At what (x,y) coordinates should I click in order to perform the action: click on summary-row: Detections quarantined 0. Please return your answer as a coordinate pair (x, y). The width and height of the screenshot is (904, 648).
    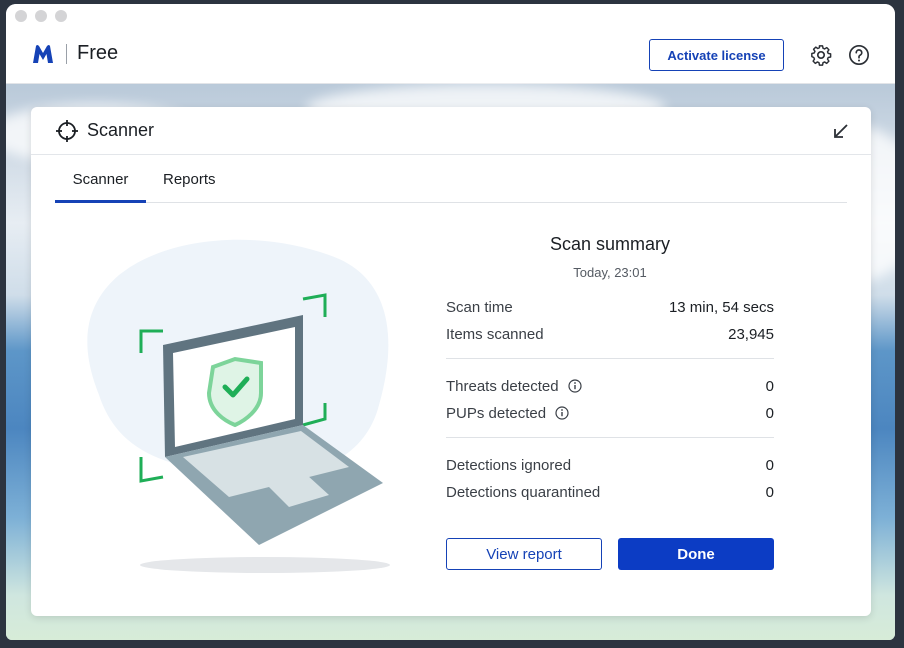
    Looking at the image, I should click on (610, 492).